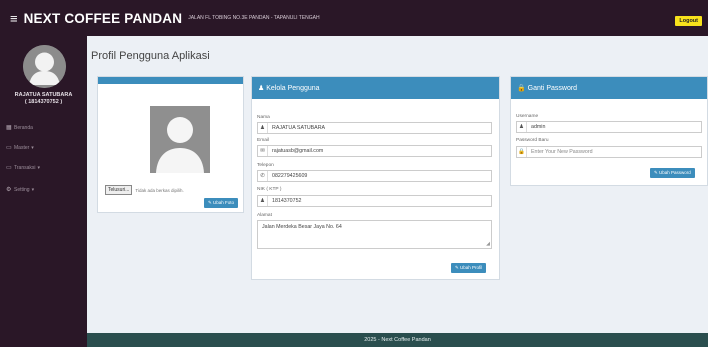 This screenshot has width=708, height=347. I want to click on update-profile-button: ✎ Ubah Profil, so click(469, 268).